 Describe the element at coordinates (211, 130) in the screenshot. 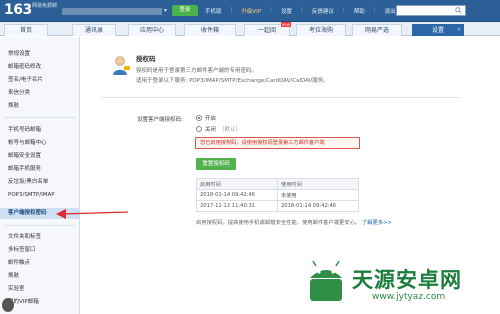

I see `radio-label: 关闭` at that location.